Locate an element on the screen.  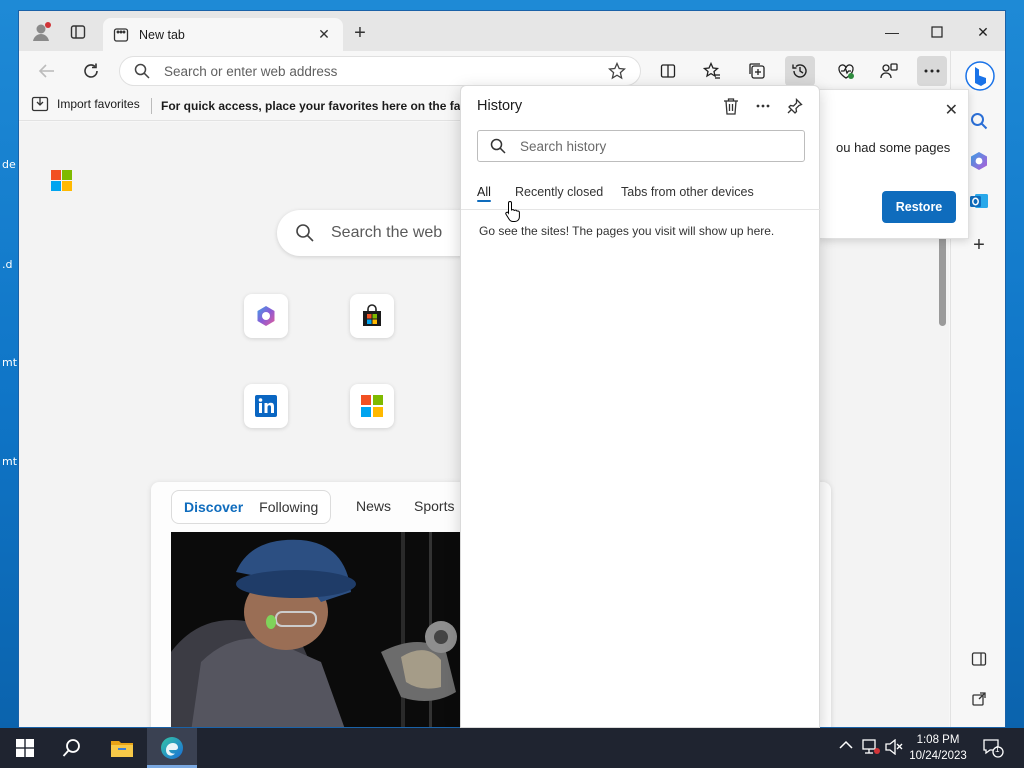
page-scrollbar-thumb is located at coordinates (942, 278).